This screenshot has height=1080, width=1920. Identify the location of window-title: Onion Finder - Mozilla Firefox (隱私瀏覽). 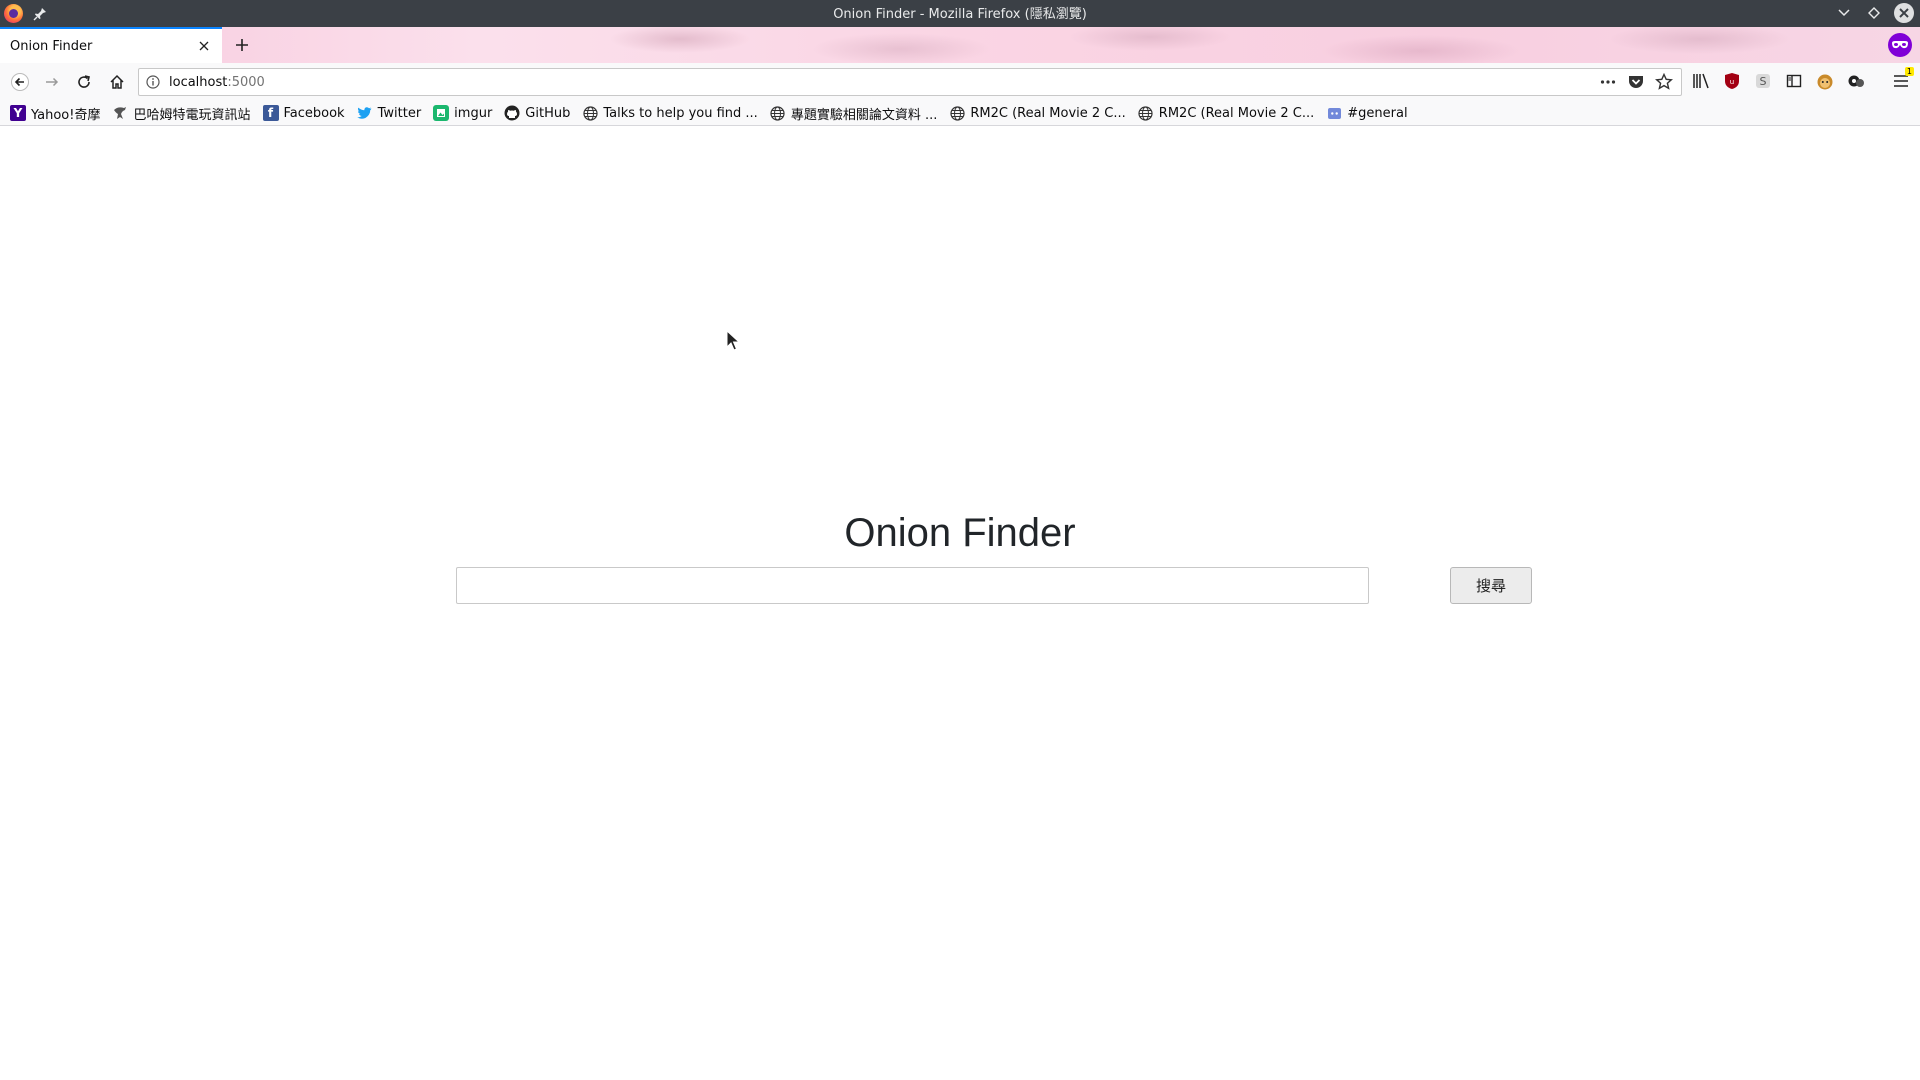
(960, 14).